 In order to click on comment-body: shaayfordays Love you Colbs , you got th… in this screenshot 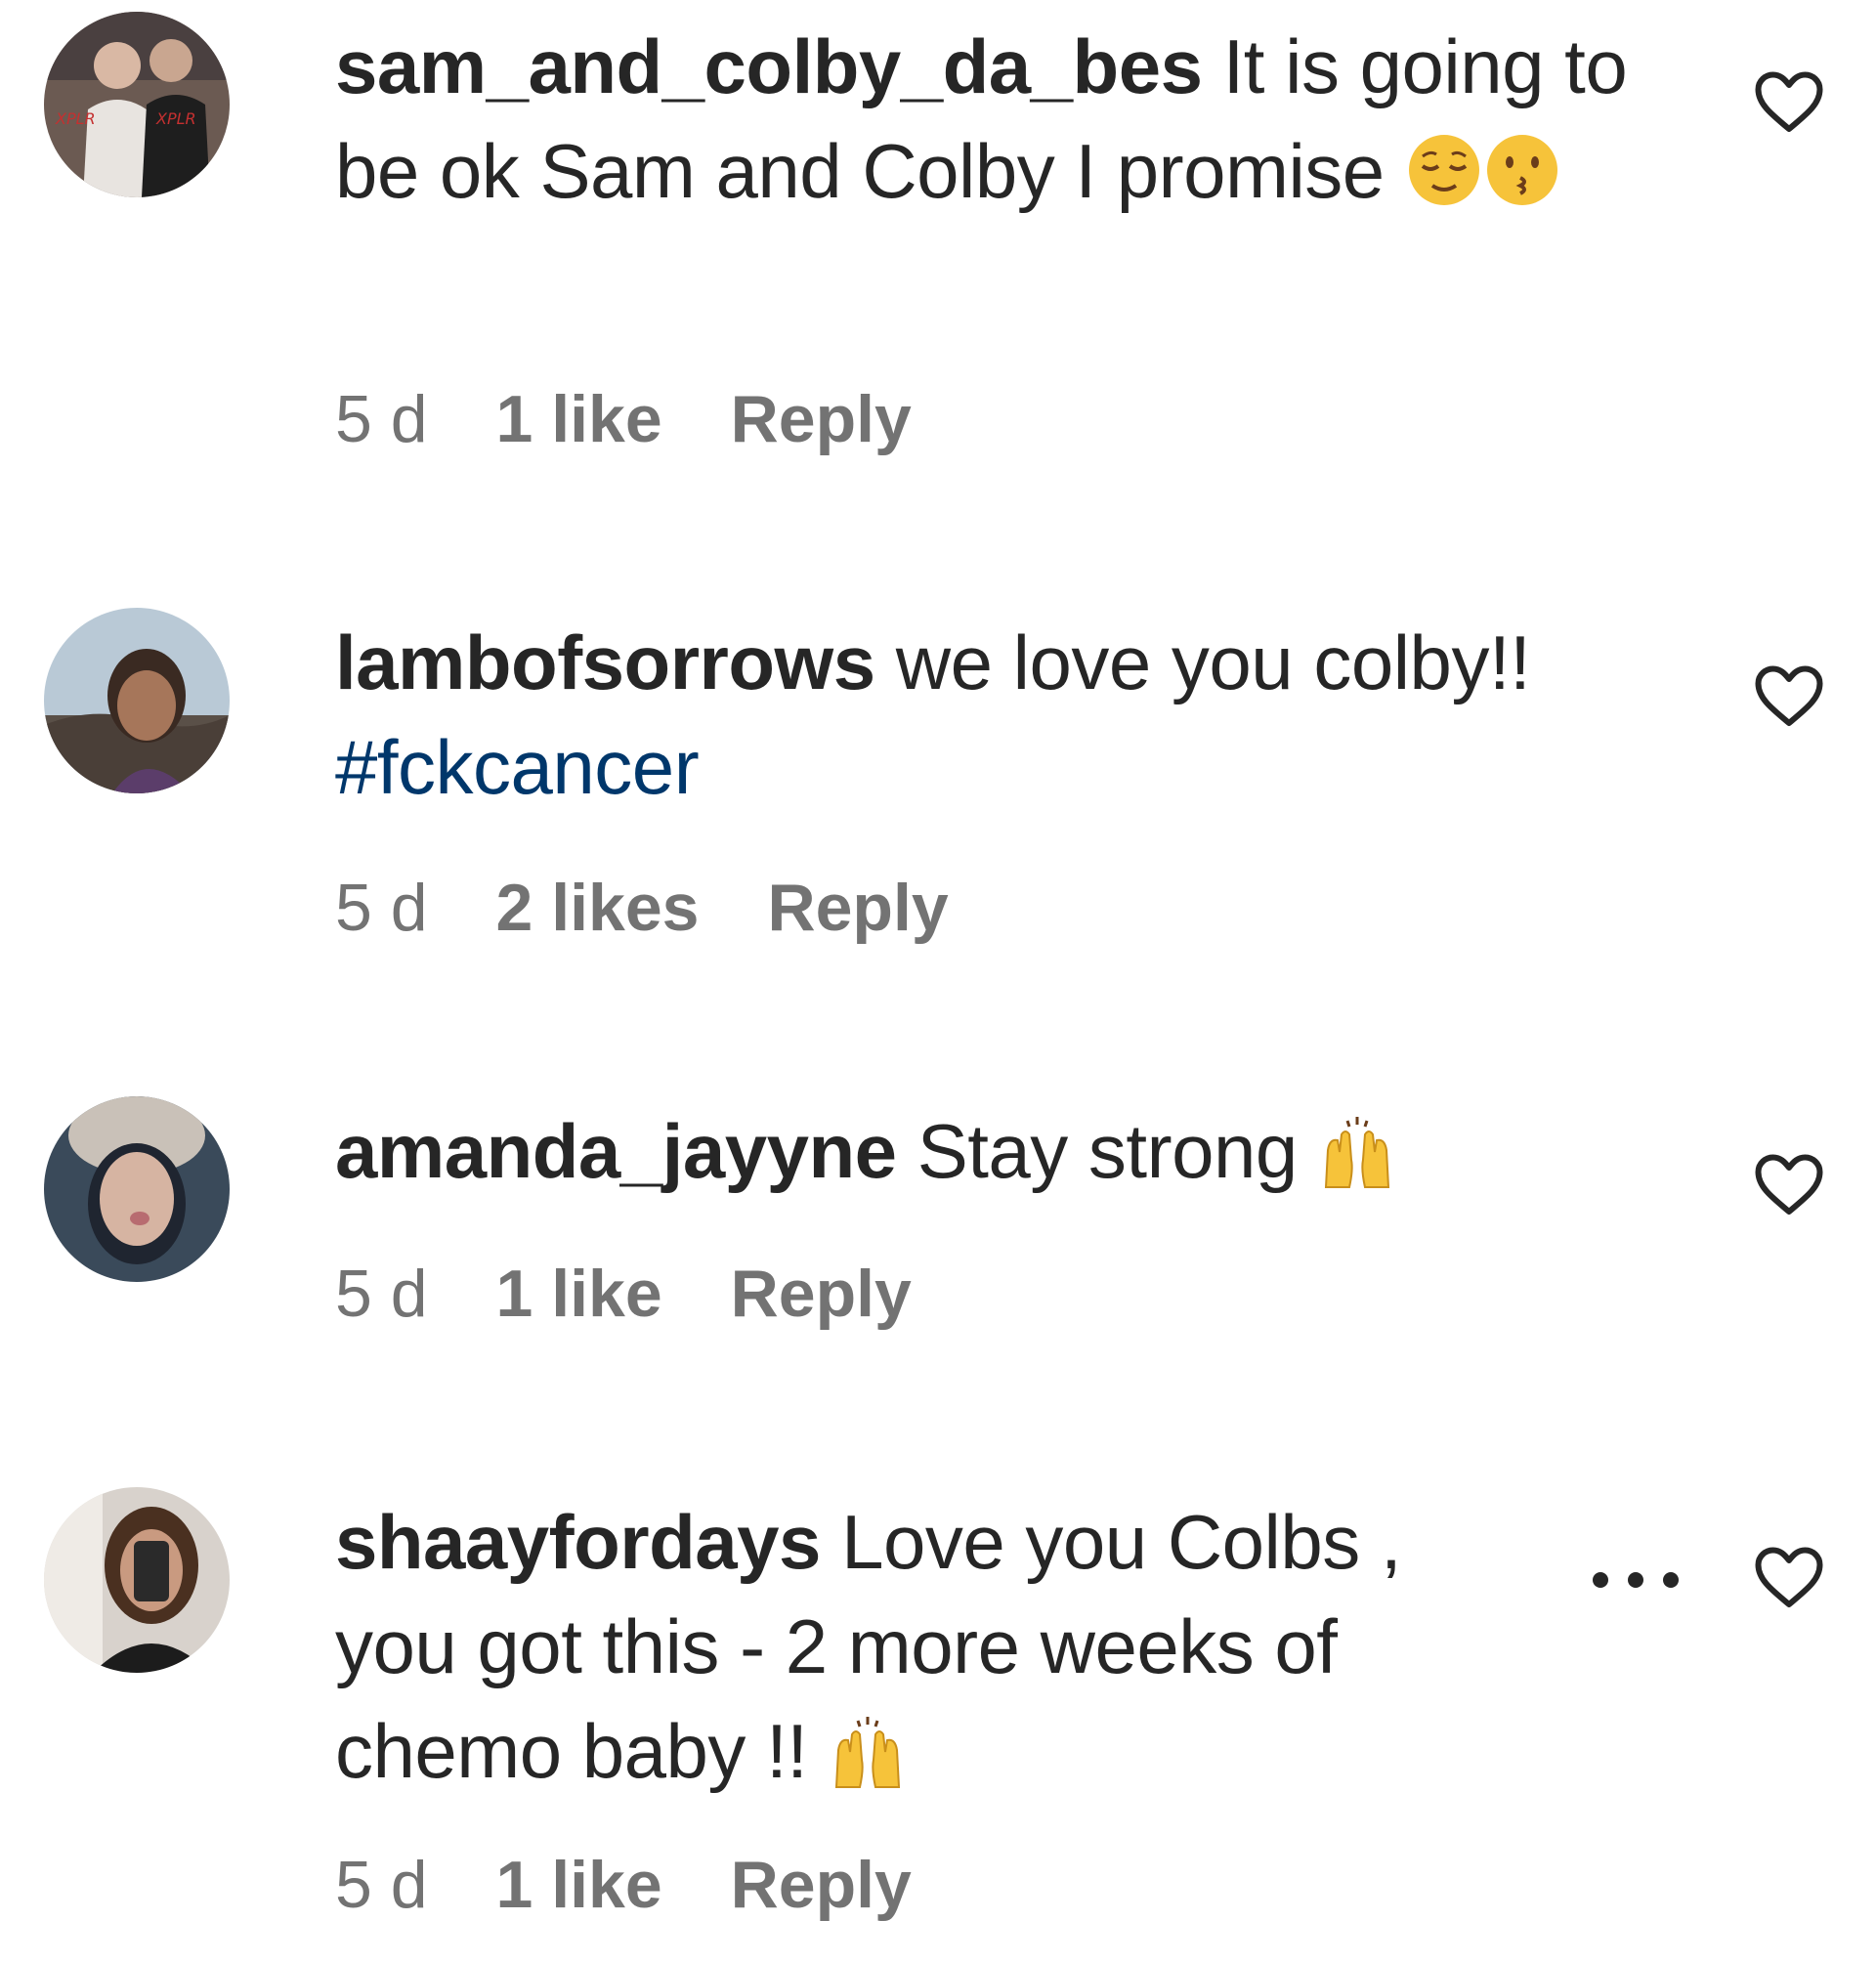, I will do `click(931, 1647)`.